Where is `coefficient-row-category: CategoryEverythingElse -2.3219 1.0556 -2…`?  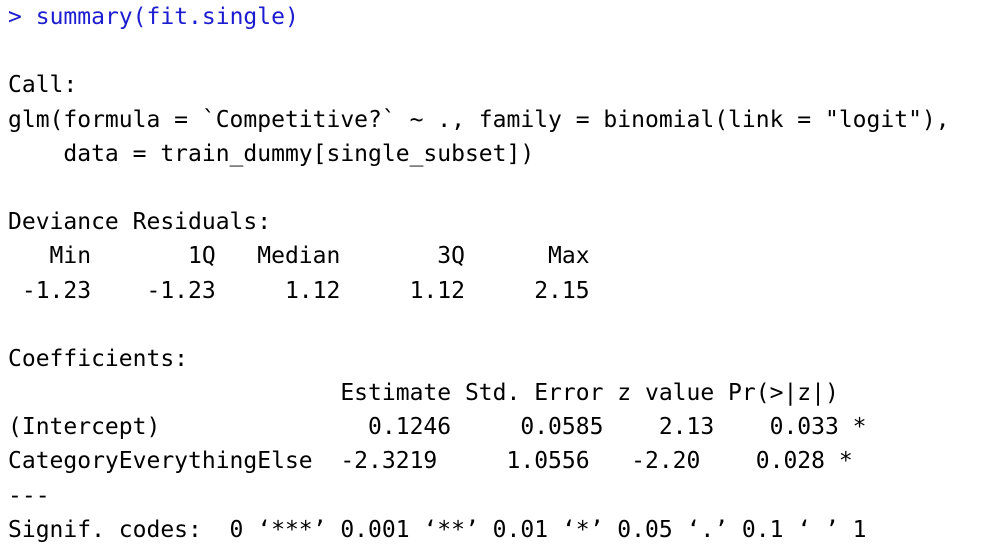 coefficient-row-category: CategoryEverythingElse -2.3219 1.0556 -2… is located at coordinates (430, 461).